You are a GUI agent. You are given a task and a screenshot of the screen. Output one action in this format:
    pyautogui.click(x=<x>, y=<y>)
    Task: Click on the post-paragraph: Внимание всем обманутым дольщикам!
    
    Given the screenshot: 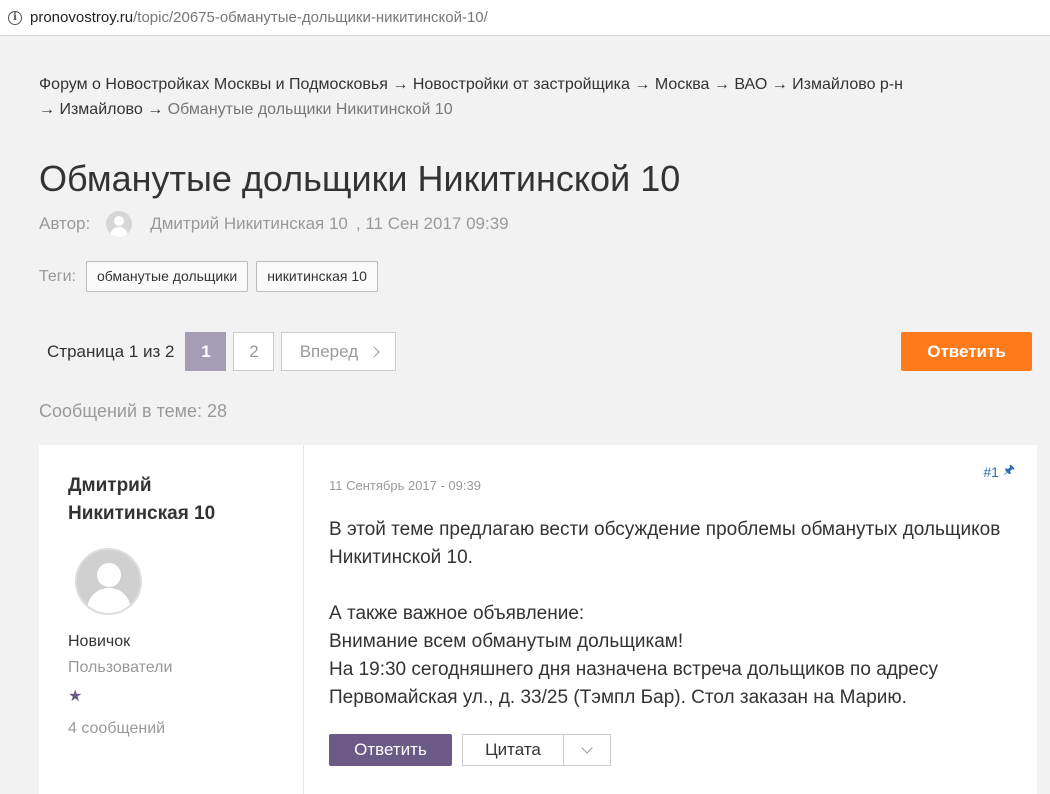 What is the action you would take?
    pyautogui.click(x=506, y=641)
    